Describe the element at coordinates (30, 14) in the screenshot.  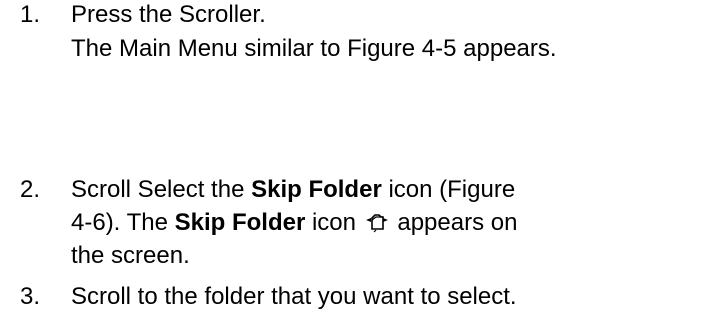
I see `step-number: 1.` at that location.